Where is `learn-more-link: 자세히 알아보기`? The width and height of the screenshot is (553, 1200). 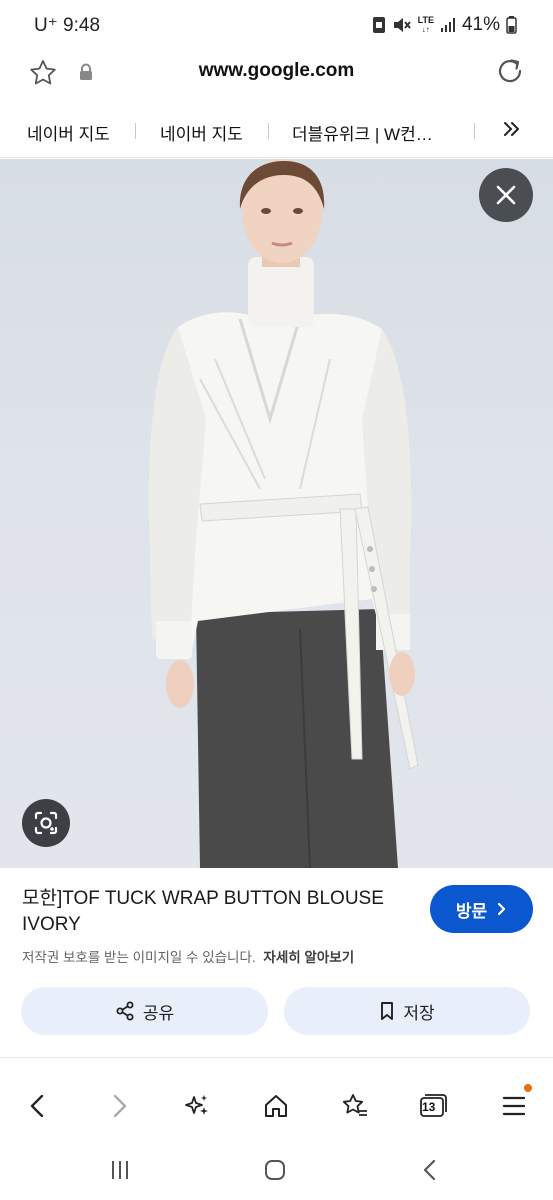
learn-more-link: 자세히 알아보기 is located at coordinates (308, 957).